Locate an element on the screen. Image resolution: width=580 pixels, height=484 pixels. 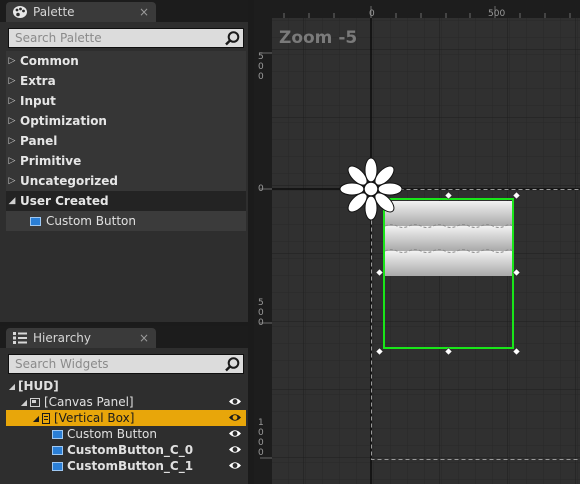
category-label: Common is located at coordinates (49, 61).